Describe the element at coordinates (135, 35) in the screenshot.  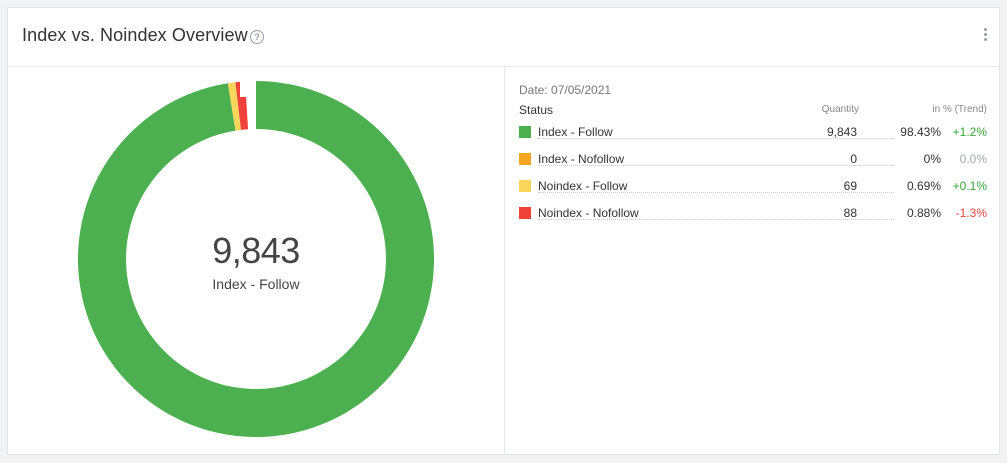
I see `widget-title: Index vs. Noindex Overview` at that location.